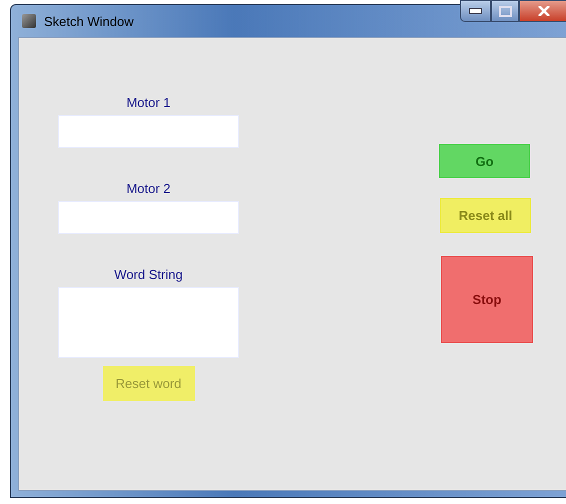 The image size is (566, 504). I want to click on field-label: Motor 2, so click(148, 188).